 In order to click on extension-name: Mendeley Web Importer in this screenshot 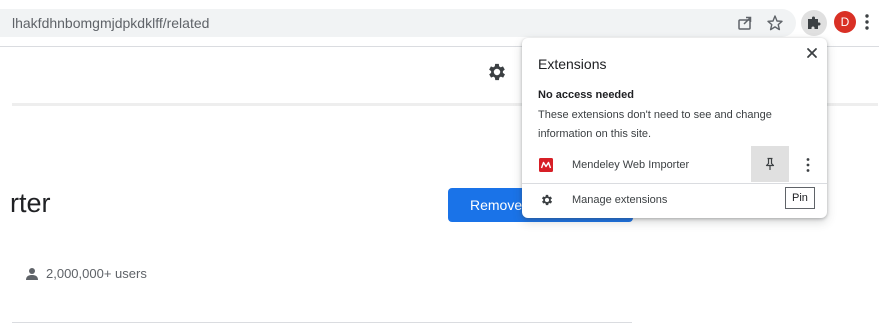, I will do `click(630, 165)`.